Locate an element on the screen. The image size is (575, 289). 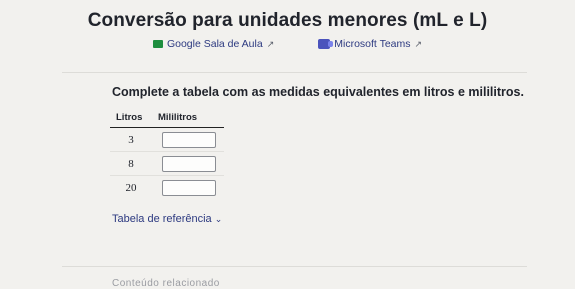
microsoft-teams-label: Microsoft Teams is located at coordinates (372, 44).